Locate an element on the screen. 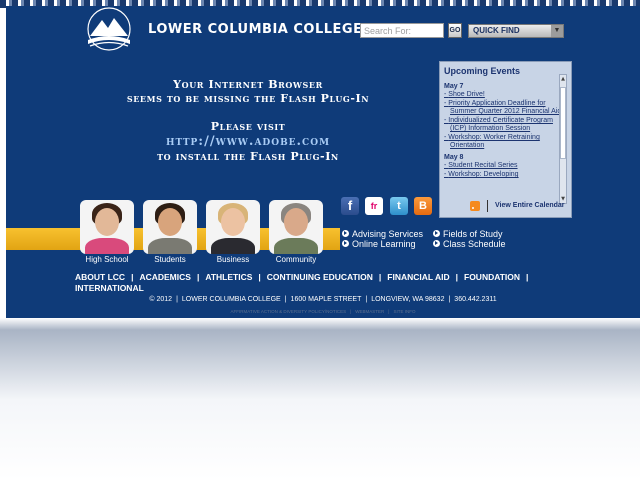  quick-find-select: QUICK FIND ▼ is located at coordinates (516, 31).